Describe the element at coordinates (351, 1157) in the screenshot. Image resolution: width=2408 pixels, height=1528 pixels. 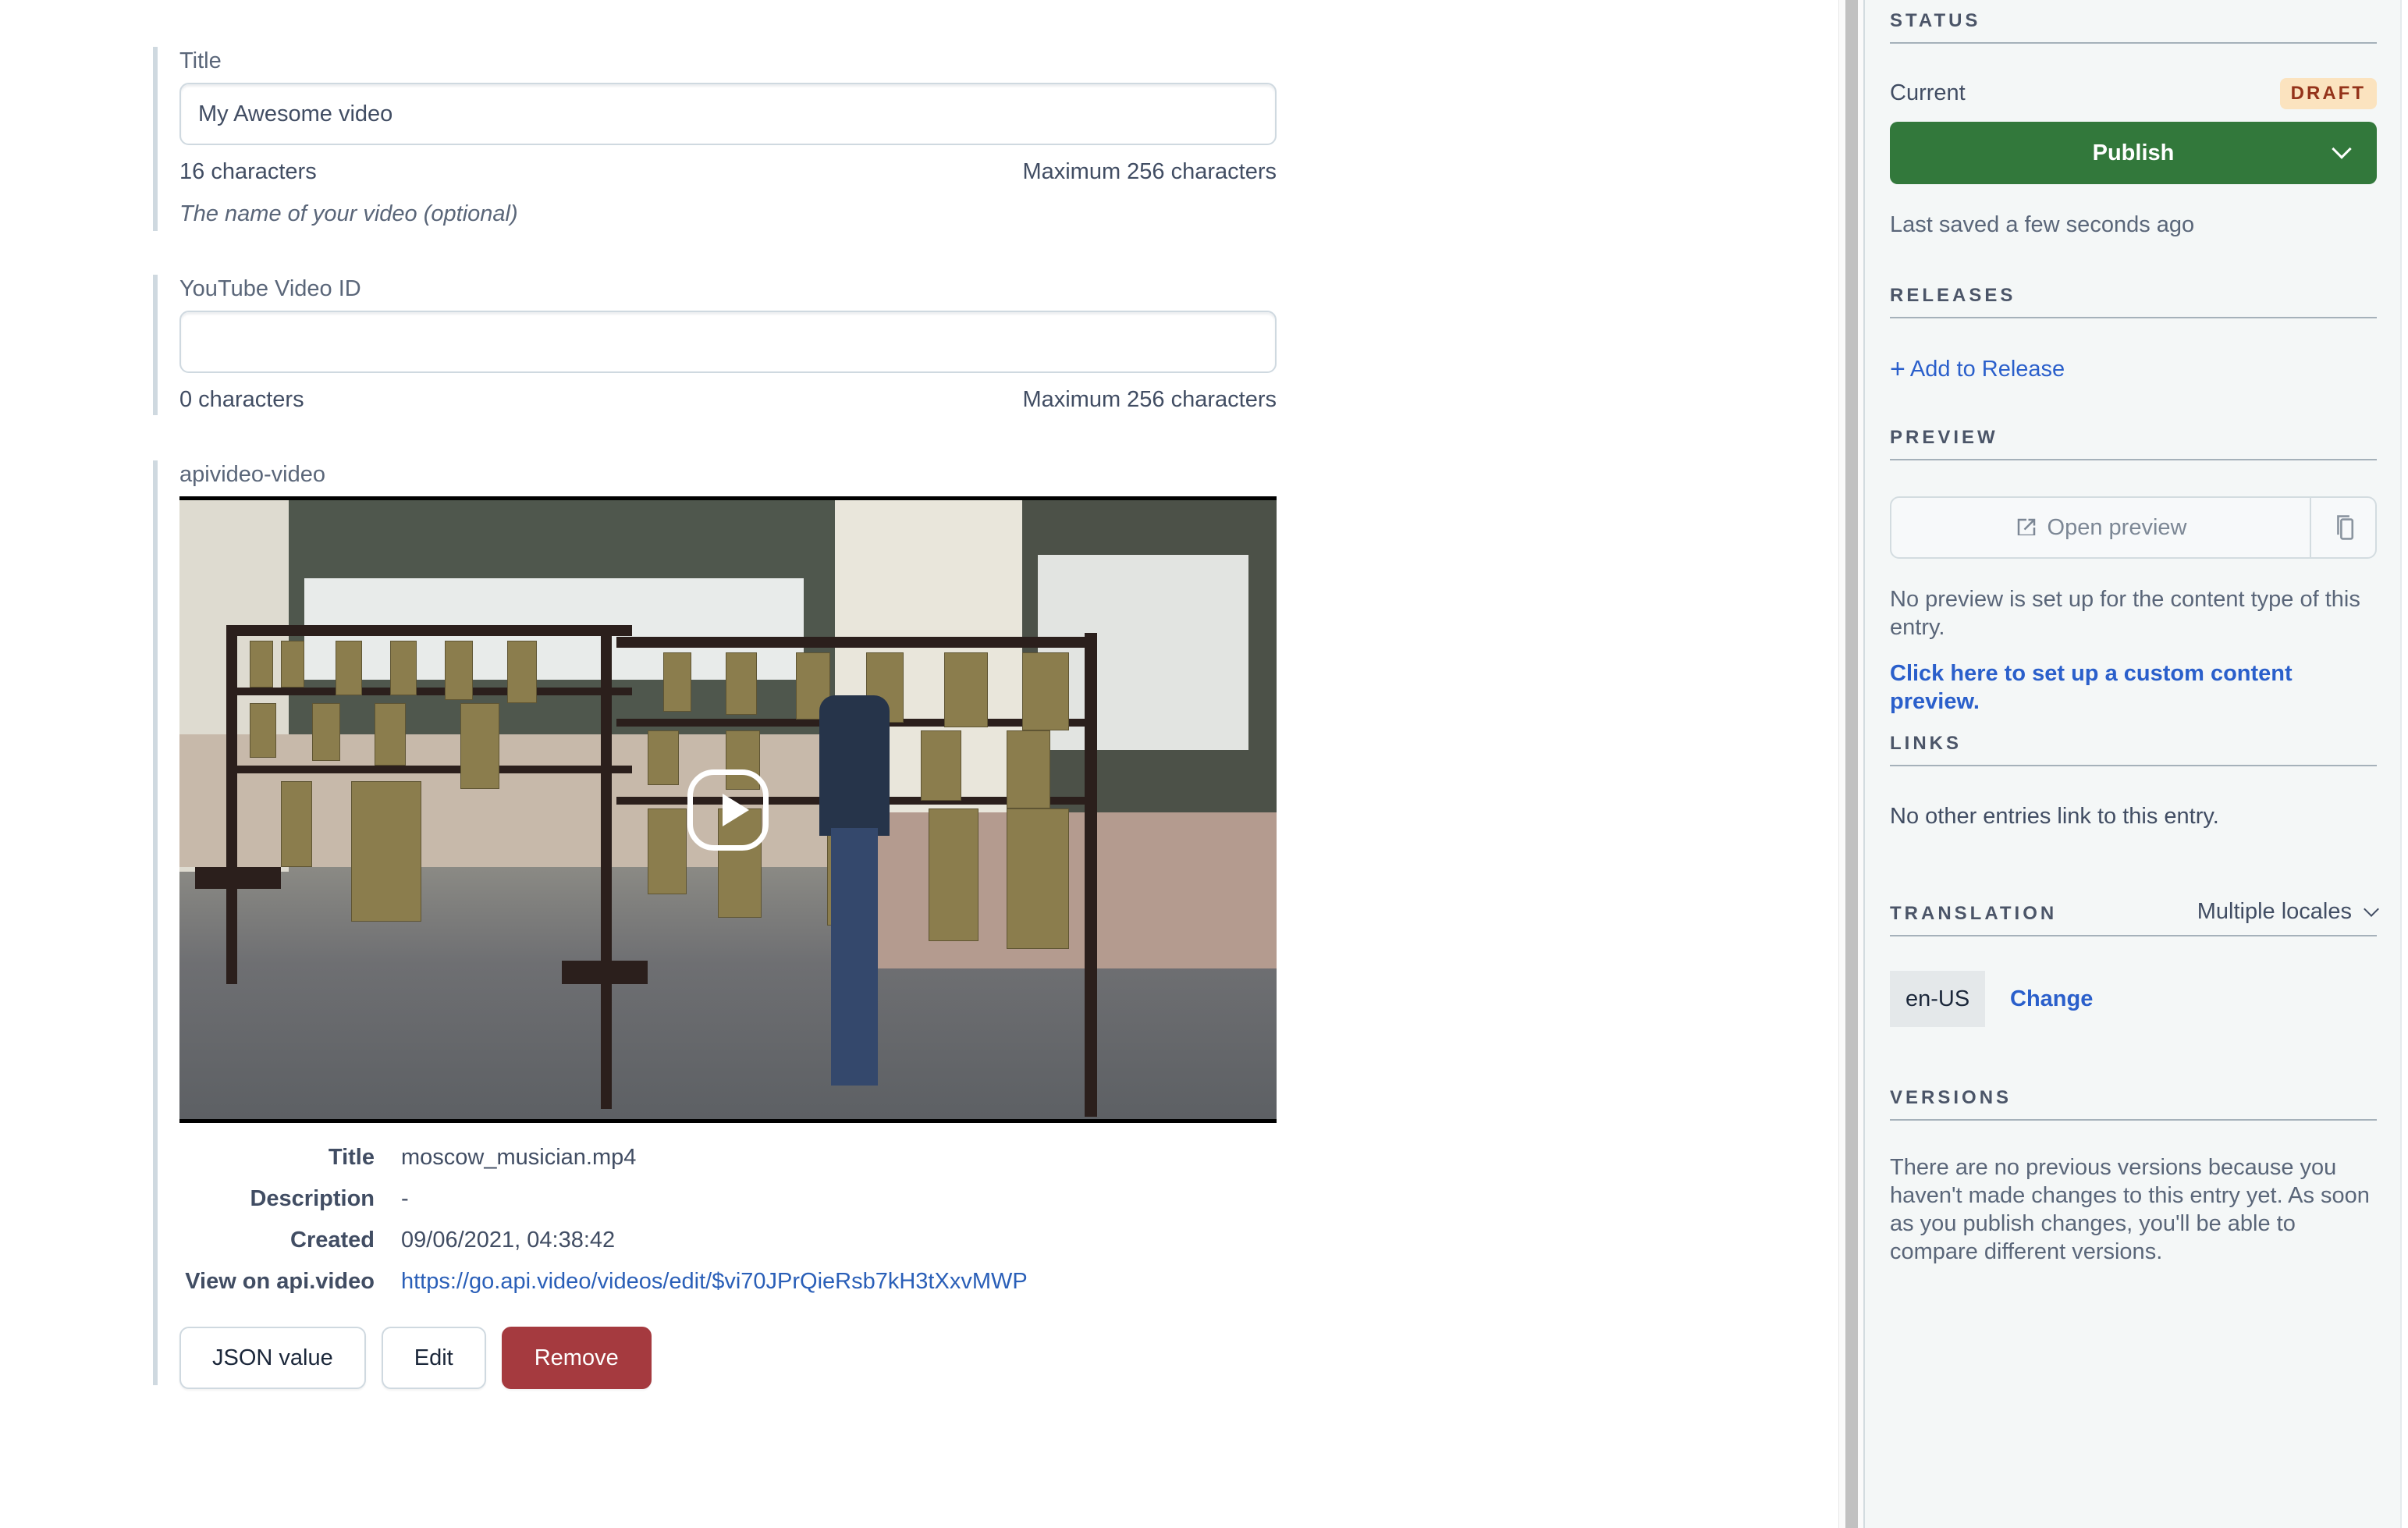
I see `meta-key-title: Title` at that location.